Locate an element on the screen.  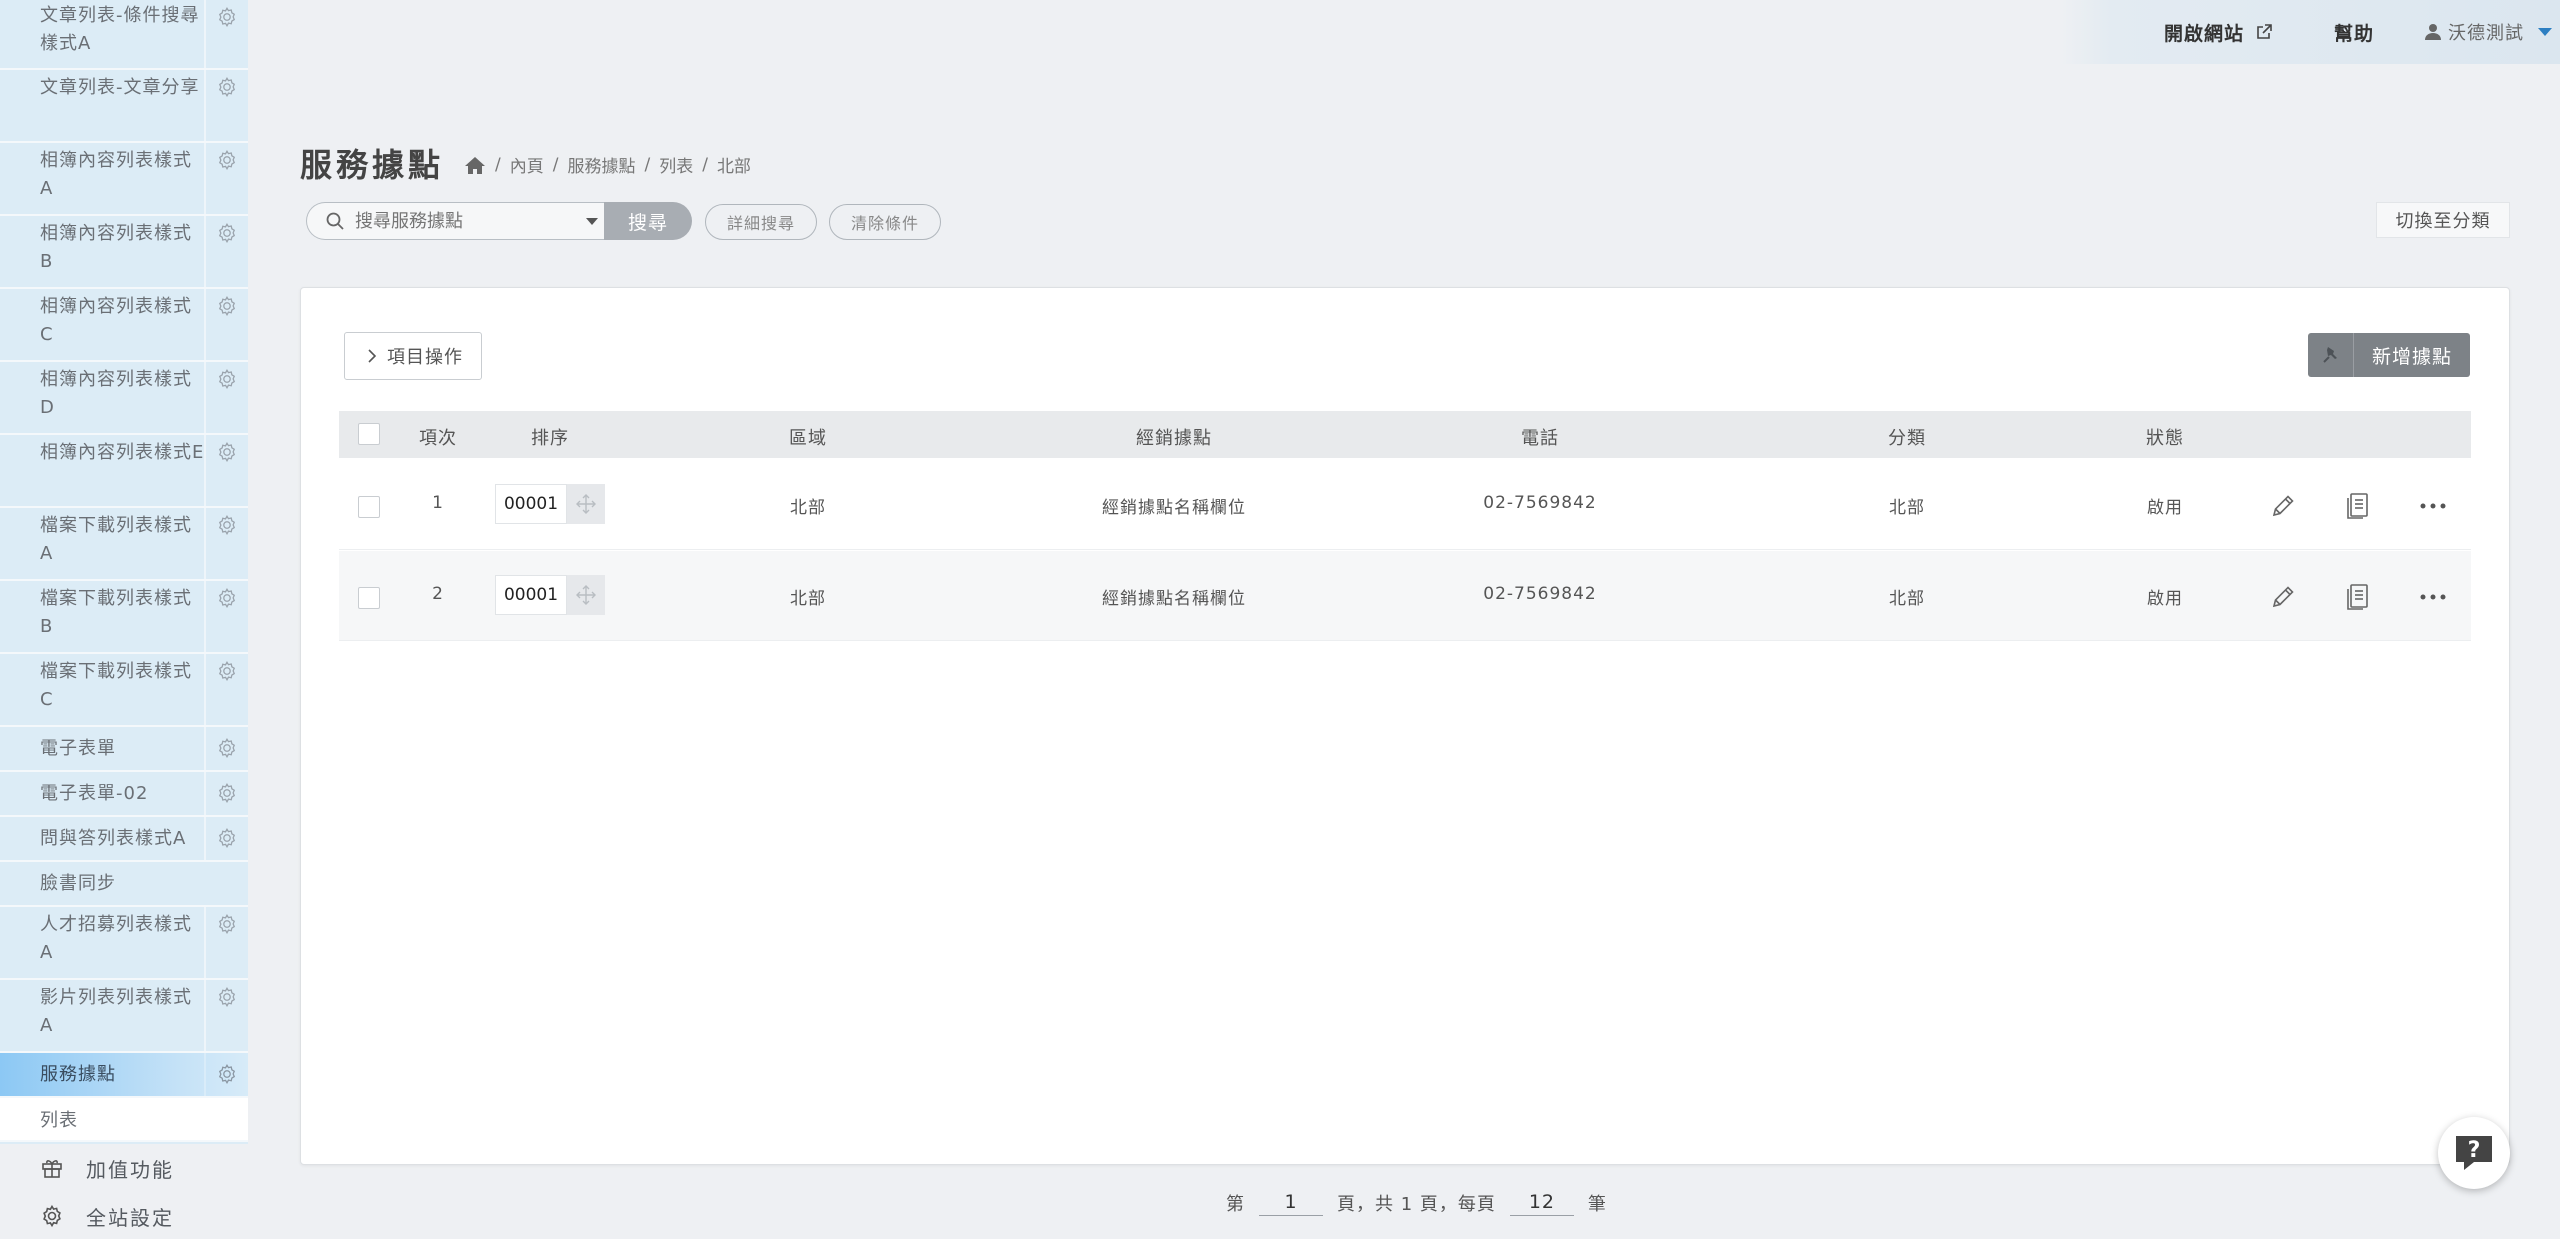
cell-dealer: 經銷據點名稱欄位 is located at coordinates (1174, 599).